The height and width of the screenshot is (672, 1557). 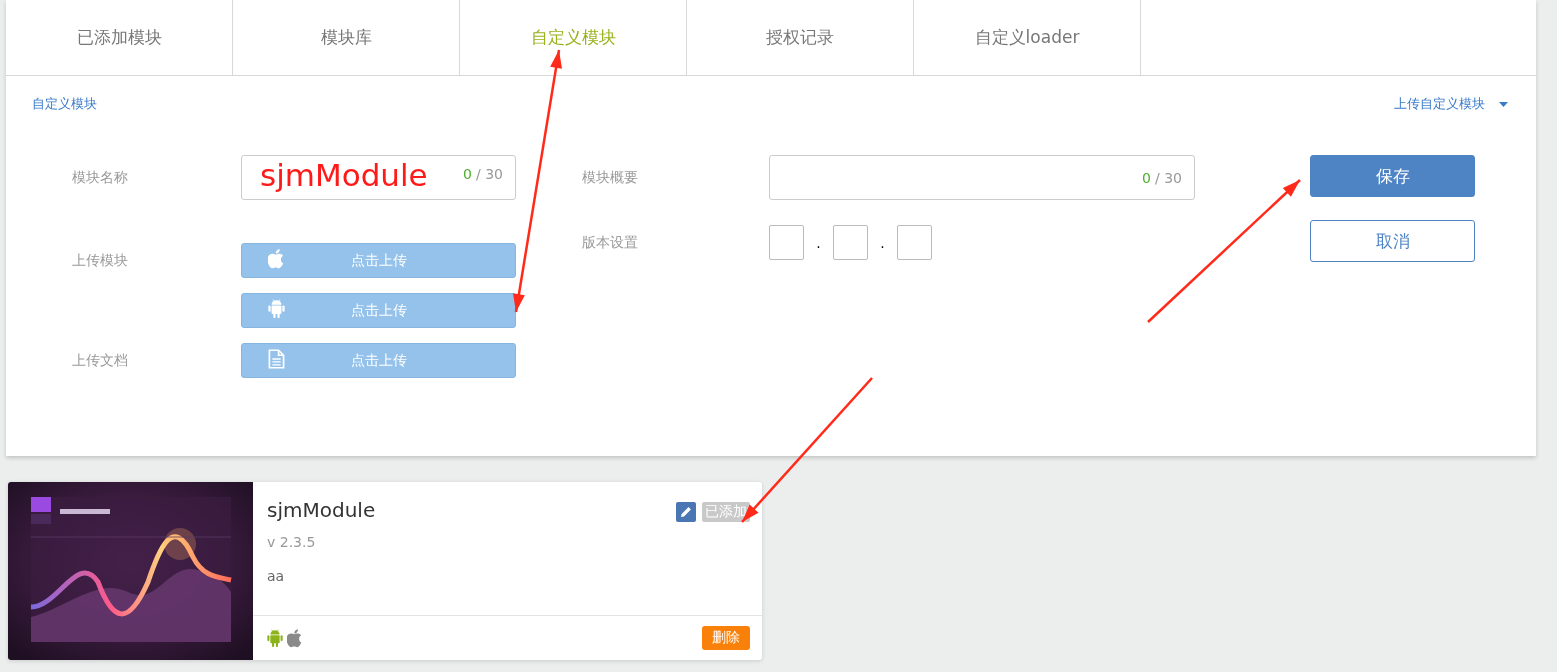 I want to click on field-label: 模块名称, so click(x=100, y=177).